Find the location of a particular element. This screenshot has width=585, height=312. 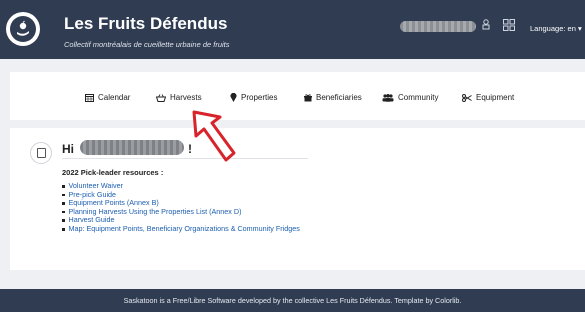

gift-icon is located at coordinates (308, 97).